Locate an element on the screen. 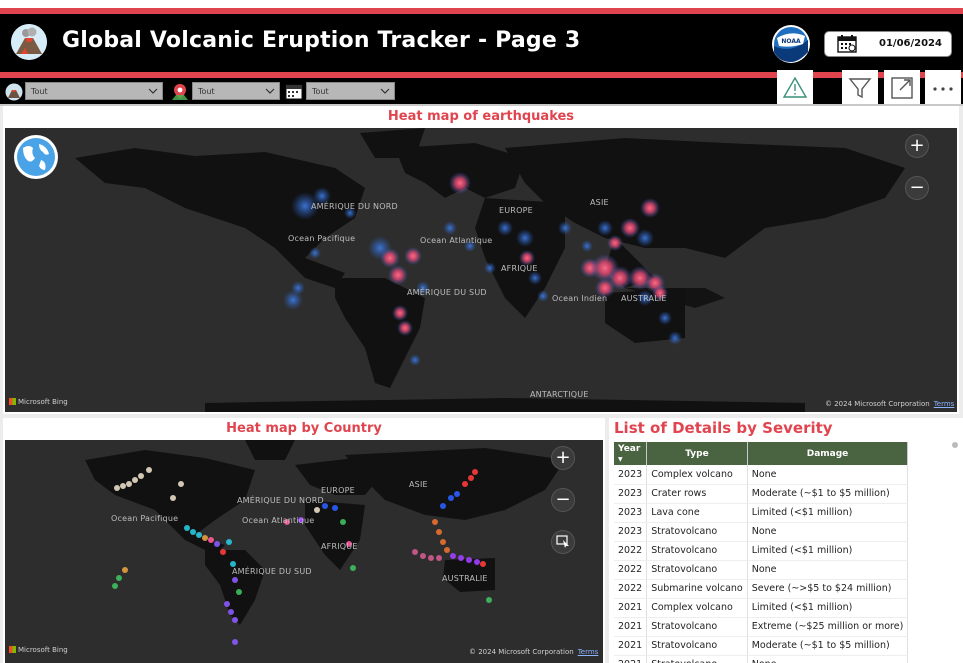 This screenshot has height=663, width=963. table-row: 2023 Lava cone Limited (<$1 million) is located at coordinates (761, 513).